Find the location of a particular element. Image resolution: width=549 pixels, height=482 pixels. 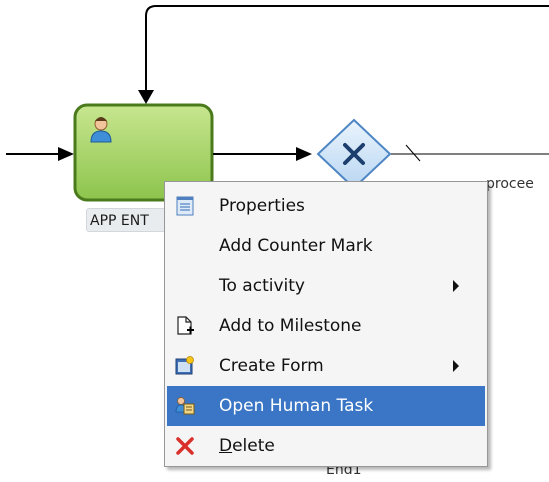

menu-item-open-human-task: Open Human Task is located at coordinates (326, 406).